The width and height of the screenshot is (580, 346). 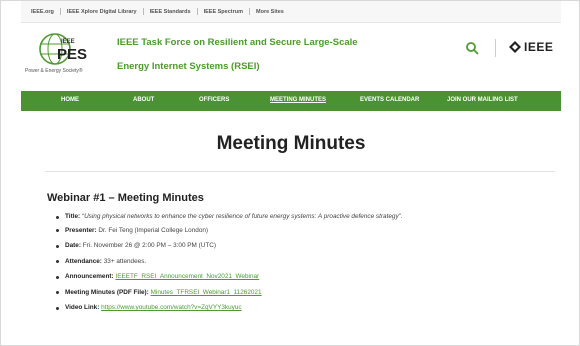 I want to click on title-divider, so click(x=300, y=171).